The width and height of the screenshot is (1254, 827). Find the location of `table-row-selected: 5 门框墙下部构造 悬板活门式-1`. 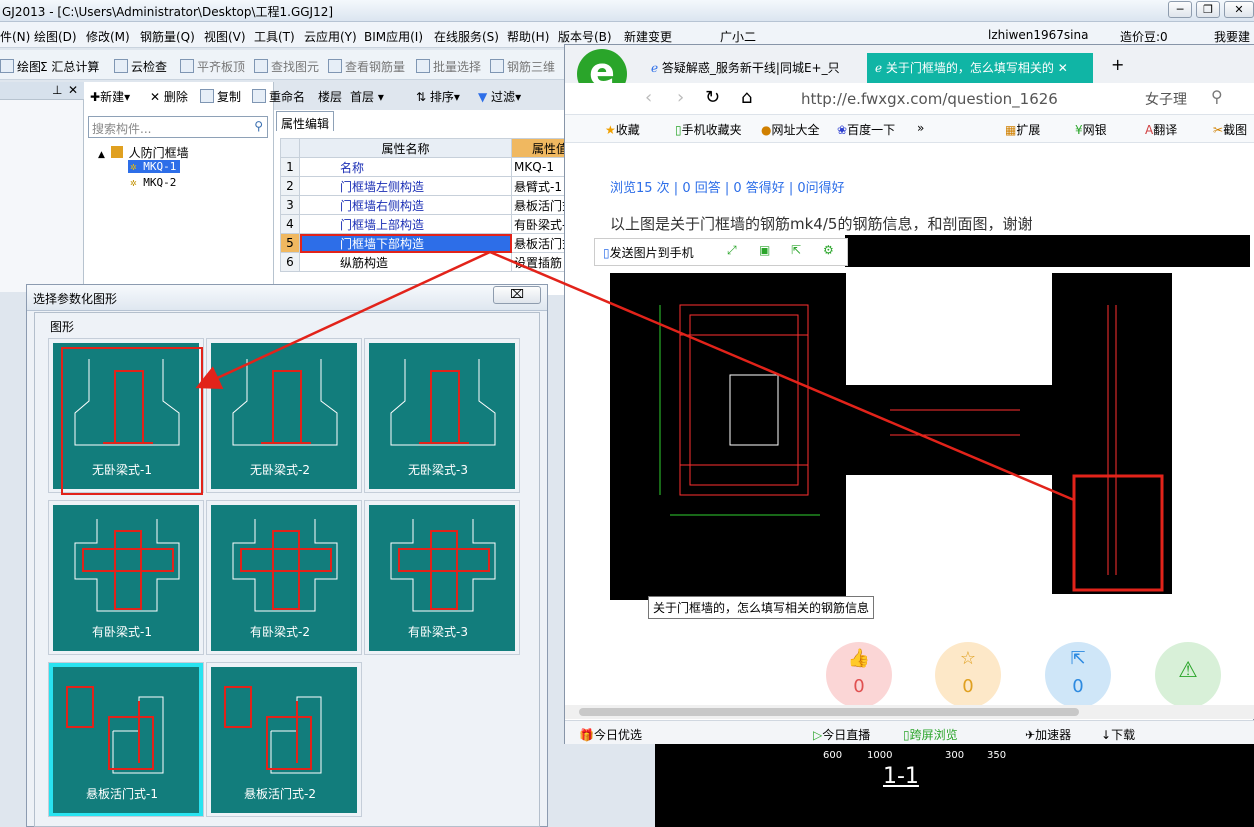

table-row-selected: 5 门框墙下部构造 悬板活门式-1 is located at coordinates (433, 243).